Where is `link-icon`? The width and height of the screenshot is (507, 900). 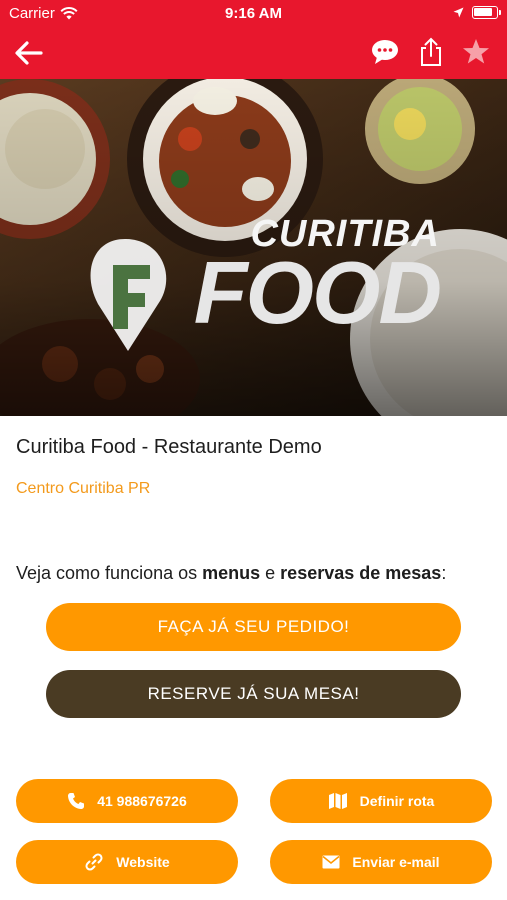
link-icon is located at coordinates (94, 862).